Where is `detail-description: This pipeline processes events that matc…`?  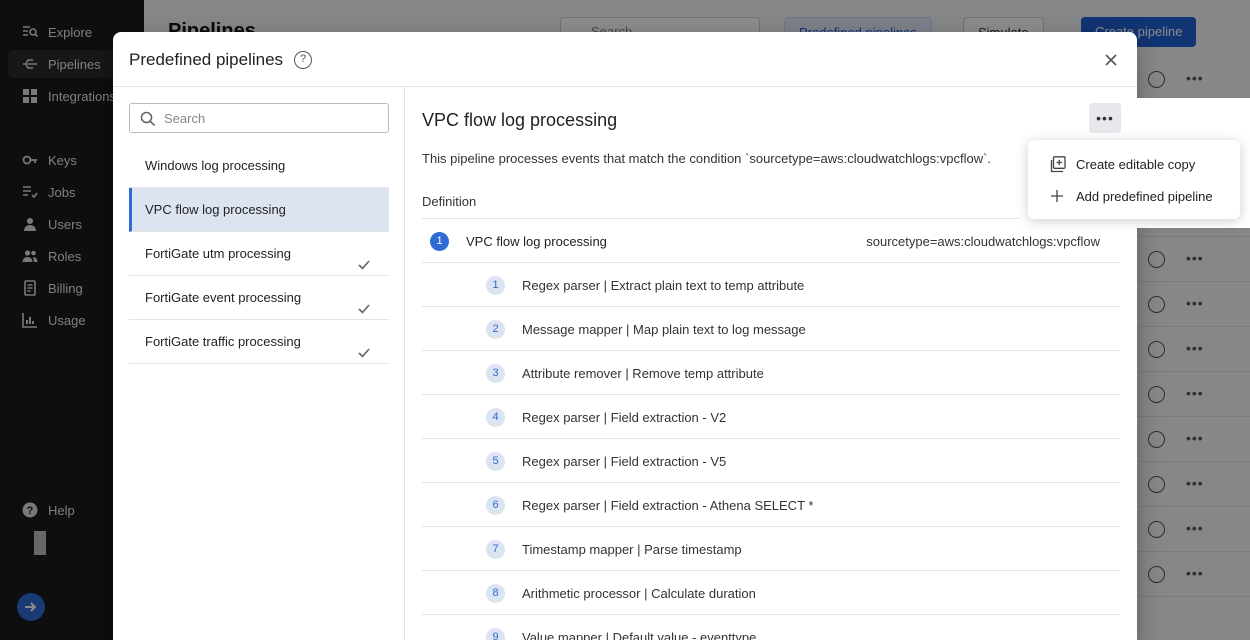 detail-description: This pipeline processes events that matc… is located at coordinates (707, 158).